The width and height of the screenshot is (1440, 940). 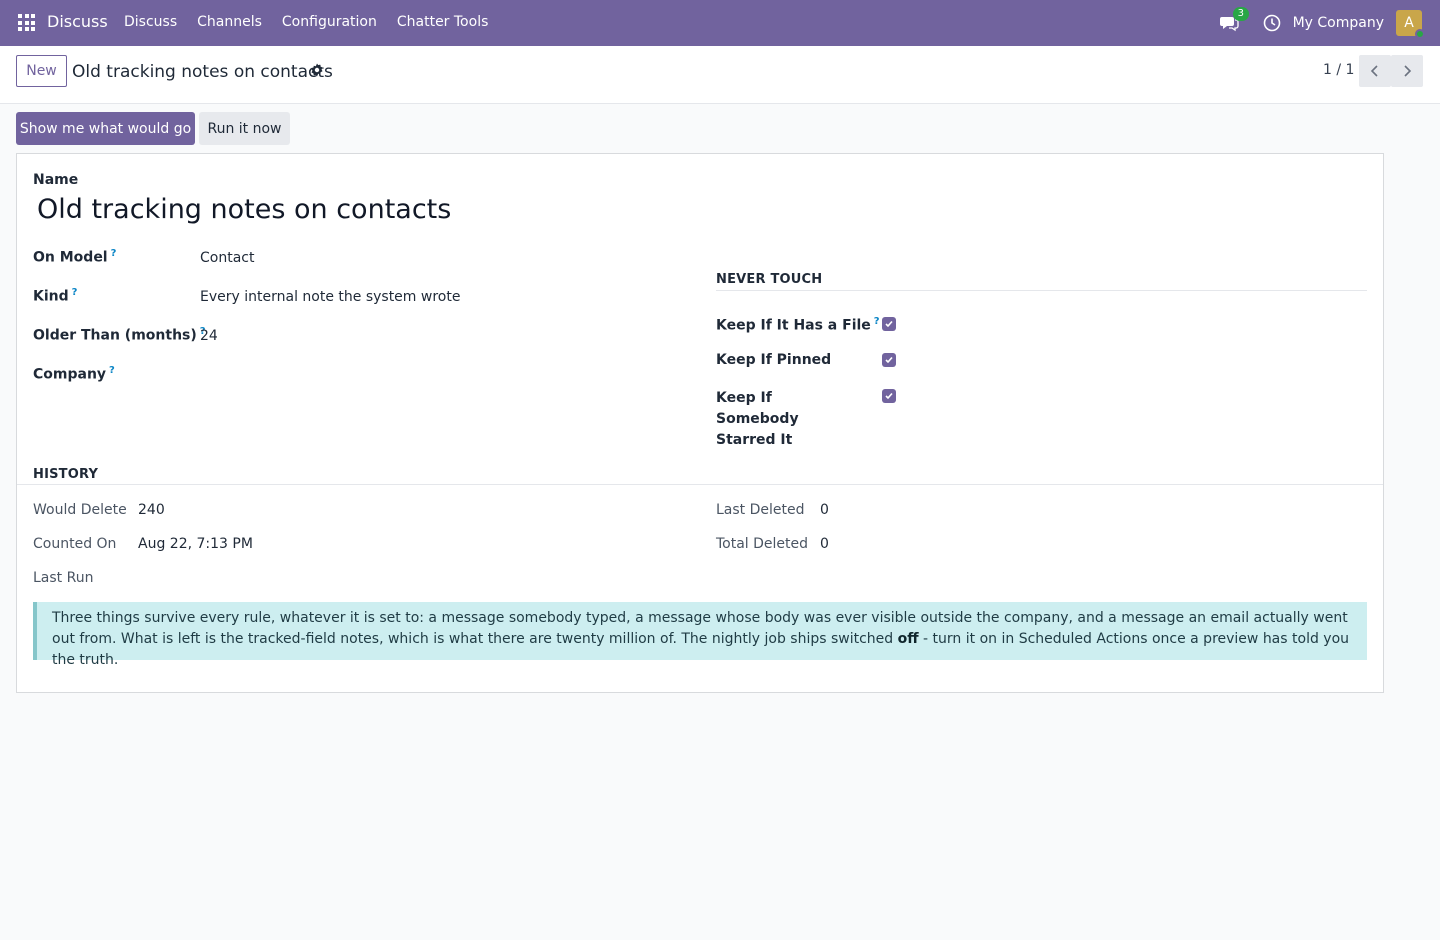 I want to click on menu-item-channels: Channels, so click(x=229, y=22).